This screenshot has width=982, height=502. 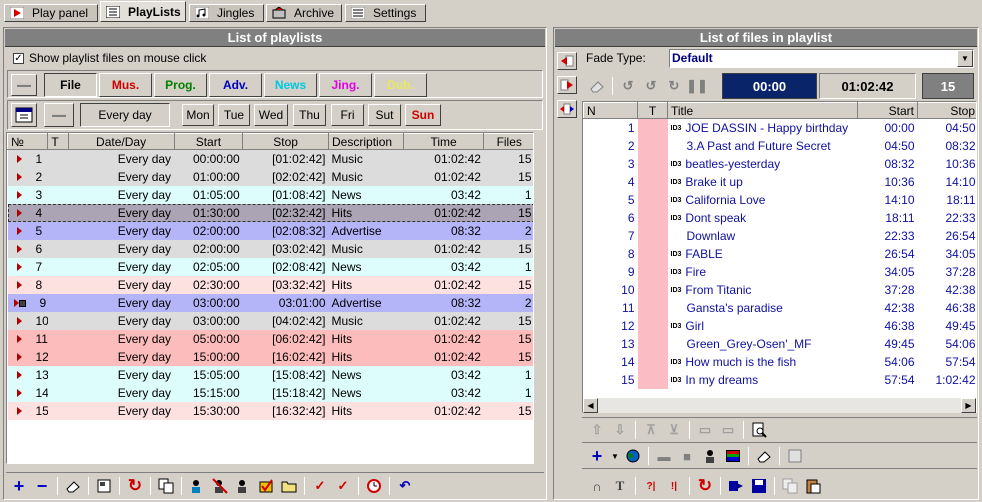 What do you see at coordinates (674, 486) in the screenshot?
I see `id3-write-button: !|` at bounding box center [674, 486].